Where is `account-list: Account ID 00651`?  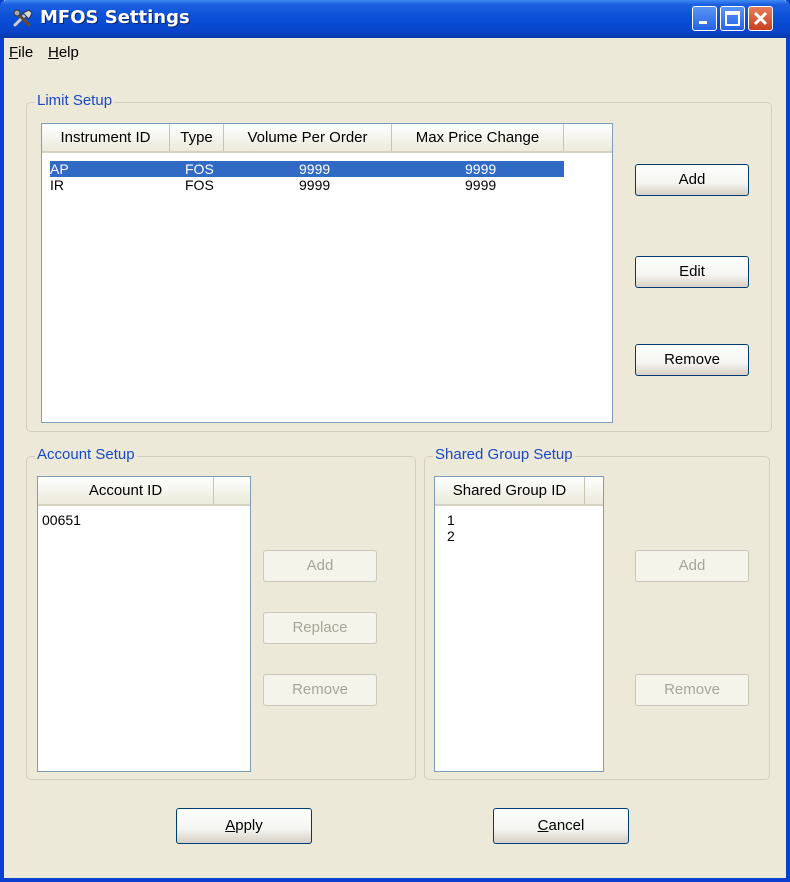
account-list: Account ID 00651 is located at coordinates (144, 624).